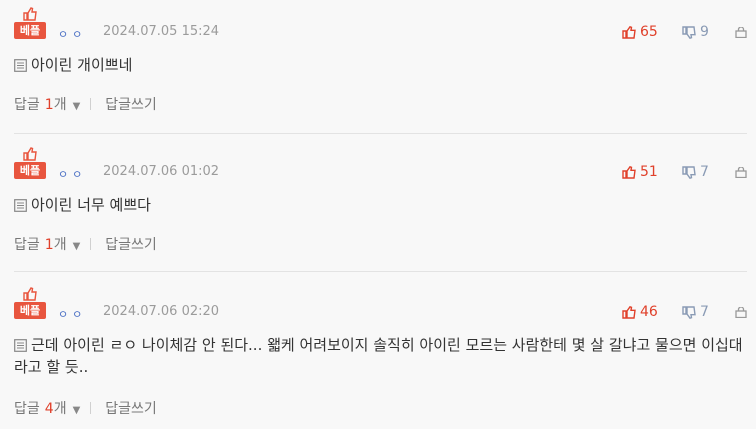 Image resolution: width=756 pixels, height=429 pixels. What do you see at coordinates (649, 312) in the screenshot?
I see `like-count: 46` at bounding box center [649, 312].